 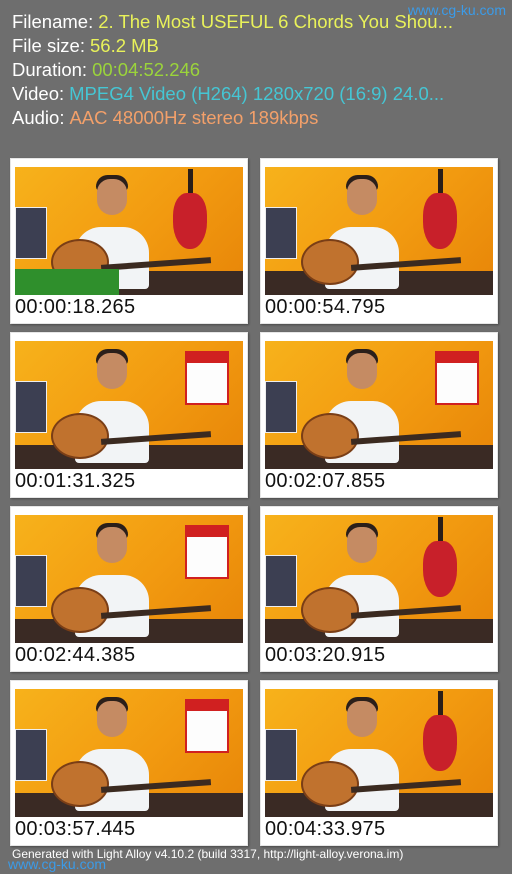 I want to click on thumbnail-card: 00:02:07.855, so click(x=379, y=415).